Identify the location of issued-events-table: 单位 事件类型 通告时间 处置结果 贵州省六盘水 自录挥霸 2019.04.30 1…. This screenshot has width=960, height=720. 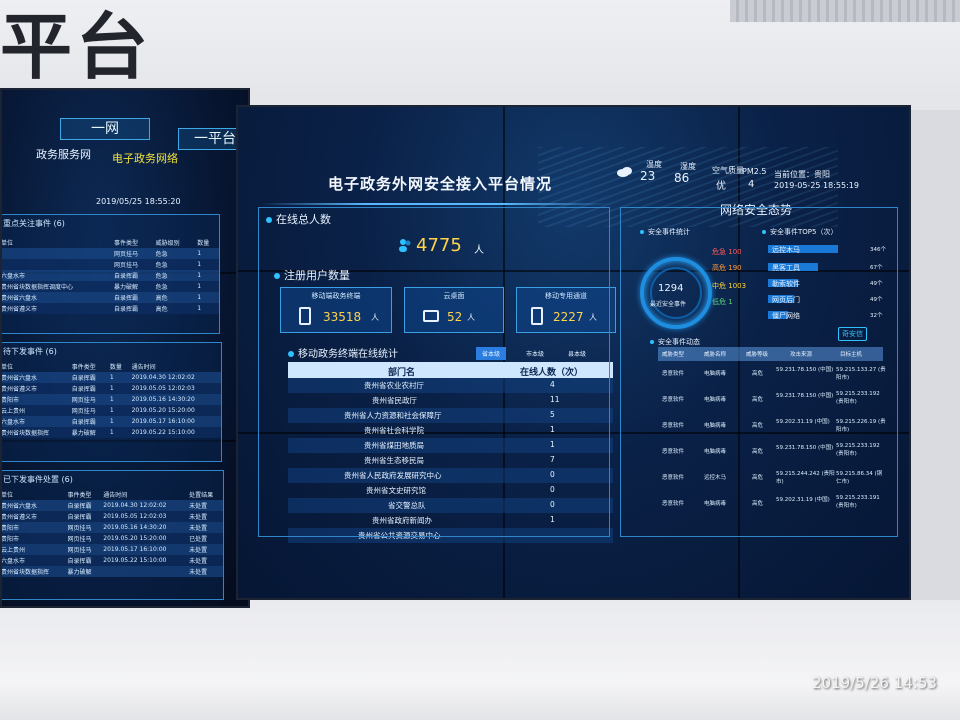
(112, 533).